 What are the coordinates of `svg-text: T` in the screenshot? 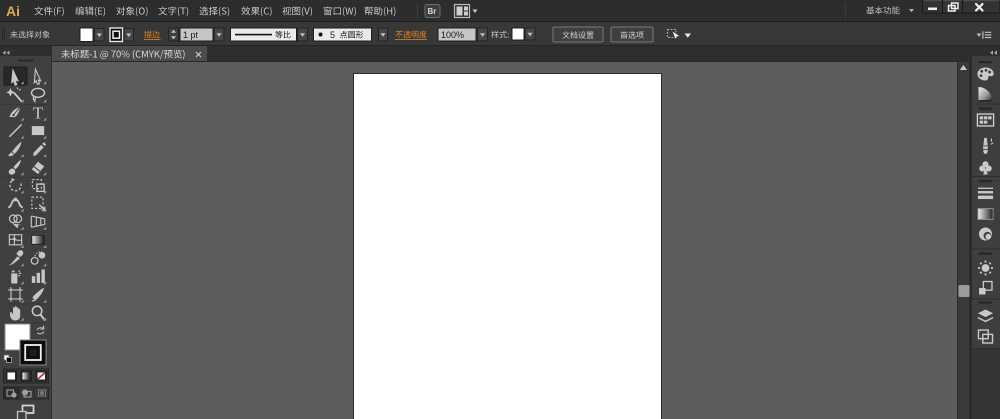 It's located at (38, 113).